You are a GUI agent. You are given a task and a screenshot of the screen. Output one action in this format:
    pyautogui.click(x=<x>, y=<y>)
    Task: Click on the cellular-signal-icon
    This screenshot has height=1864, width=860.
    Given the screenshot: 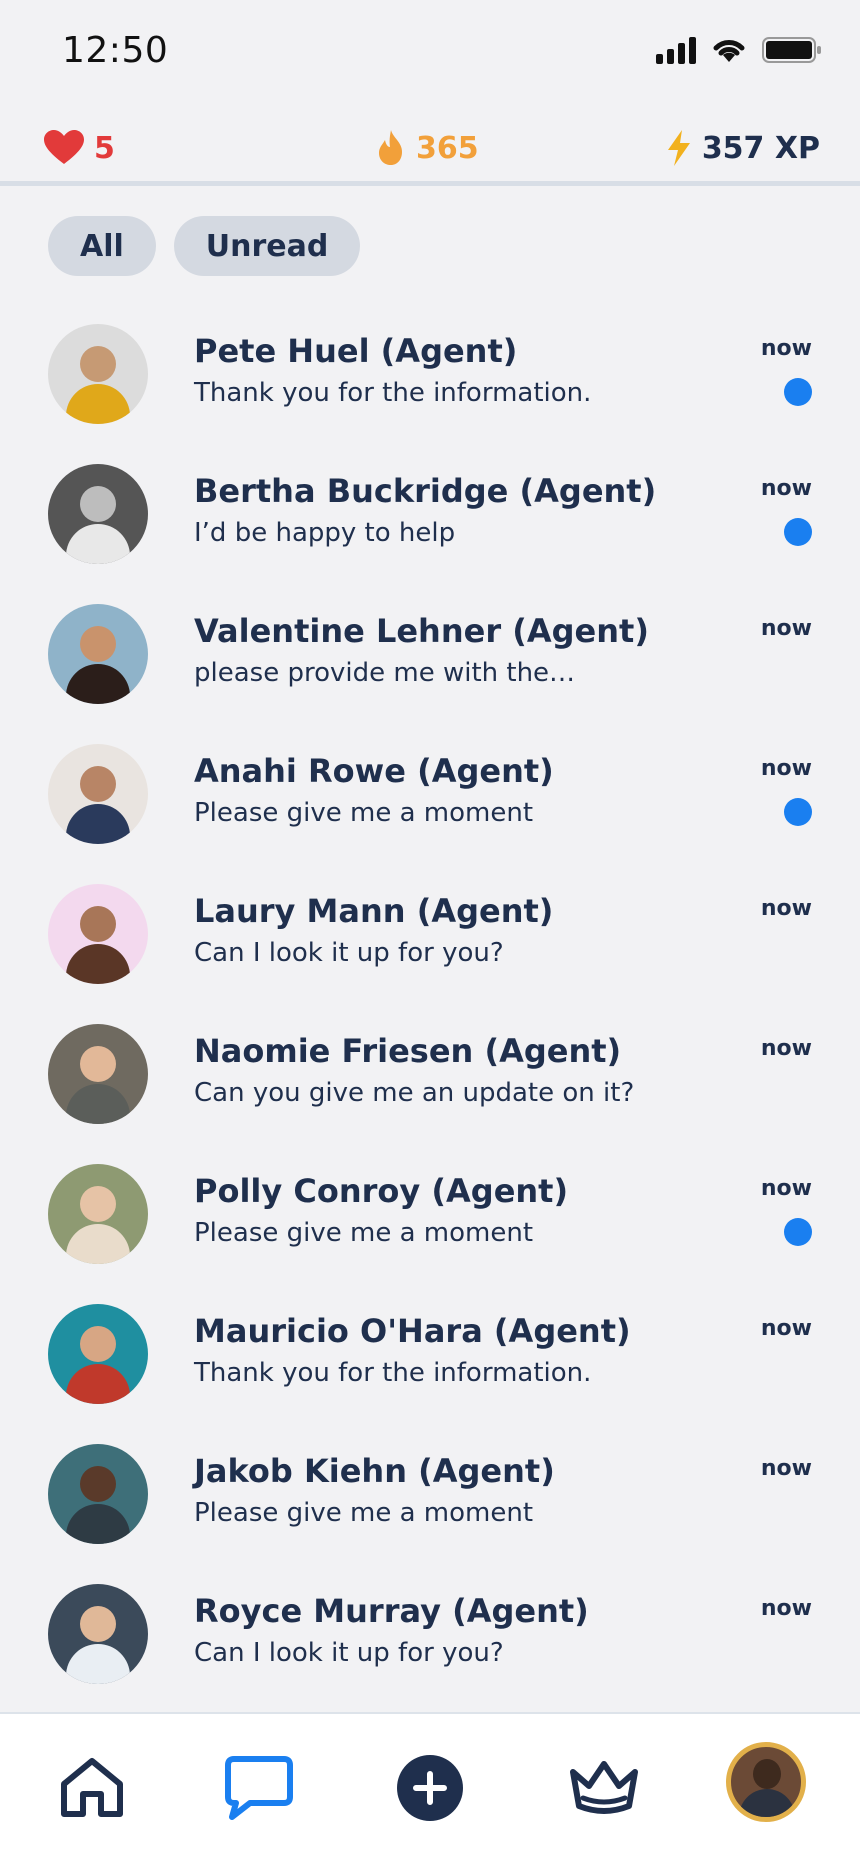 What is the action you would take?
    pyautogui.click(x=676, y=50)
    